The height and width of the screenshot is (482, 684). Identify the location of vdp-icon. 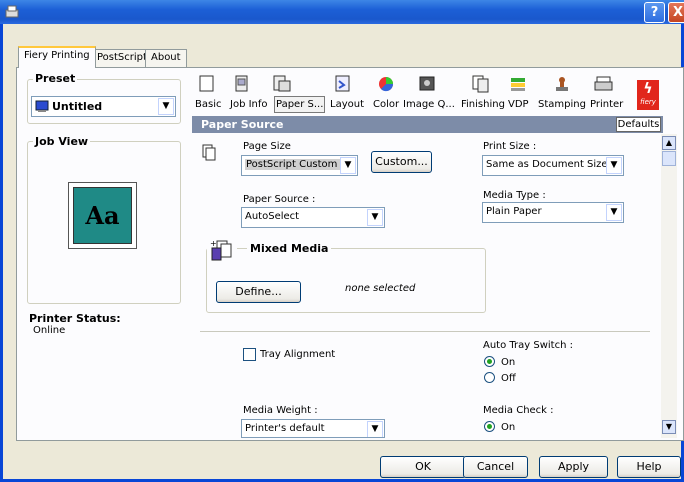
(518, 85).